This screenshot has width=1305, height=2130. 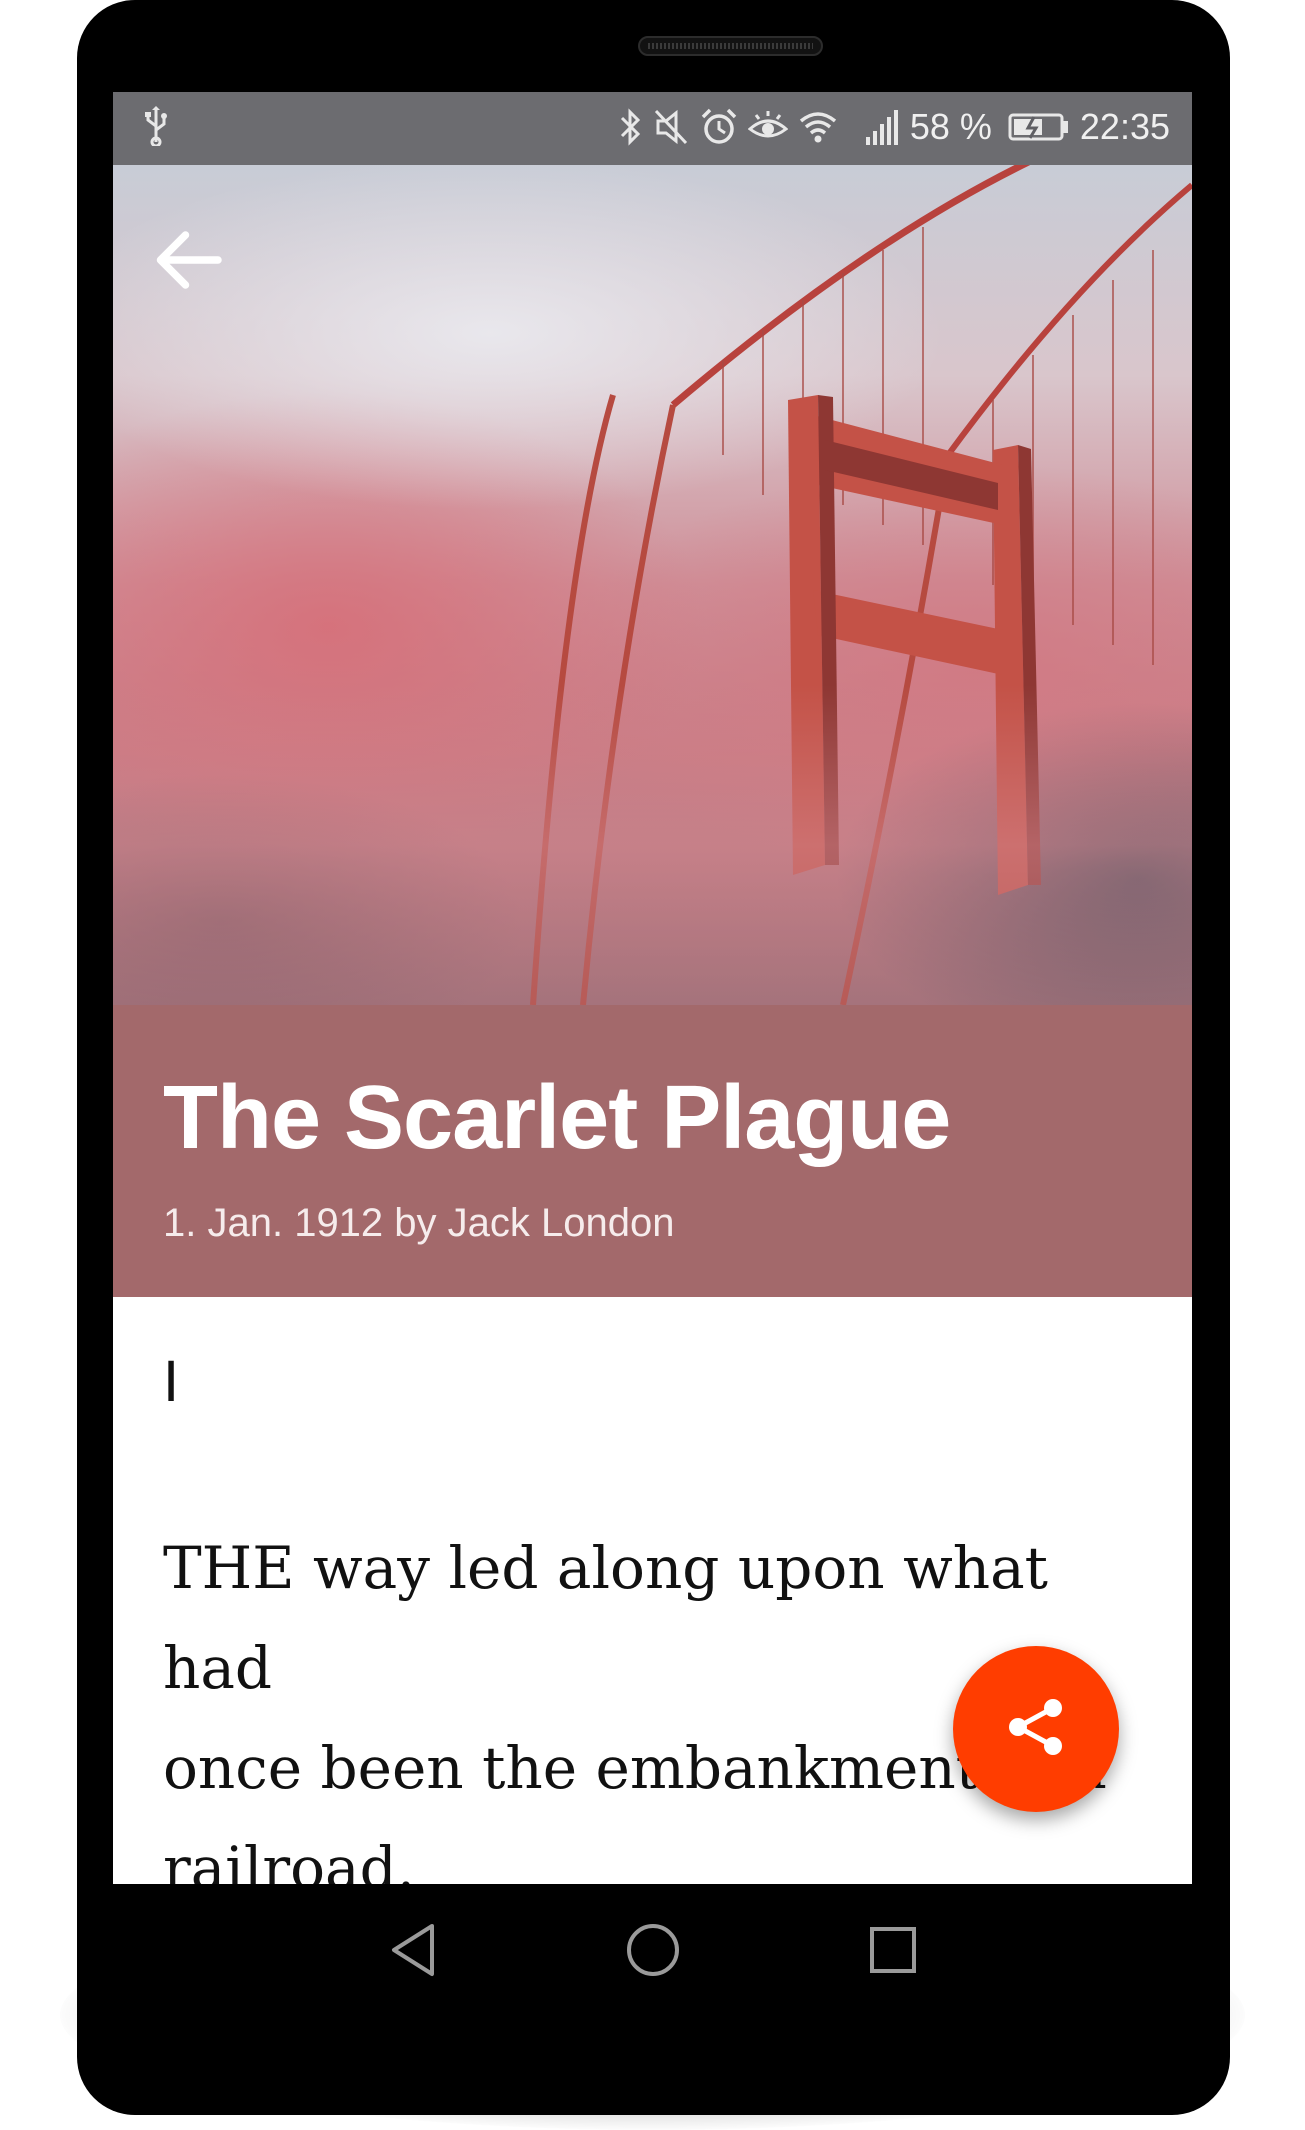 What do you see at coordinates (156, 128) in the screenshot?
I see `usb-icon` at bounding box center [156, 128].